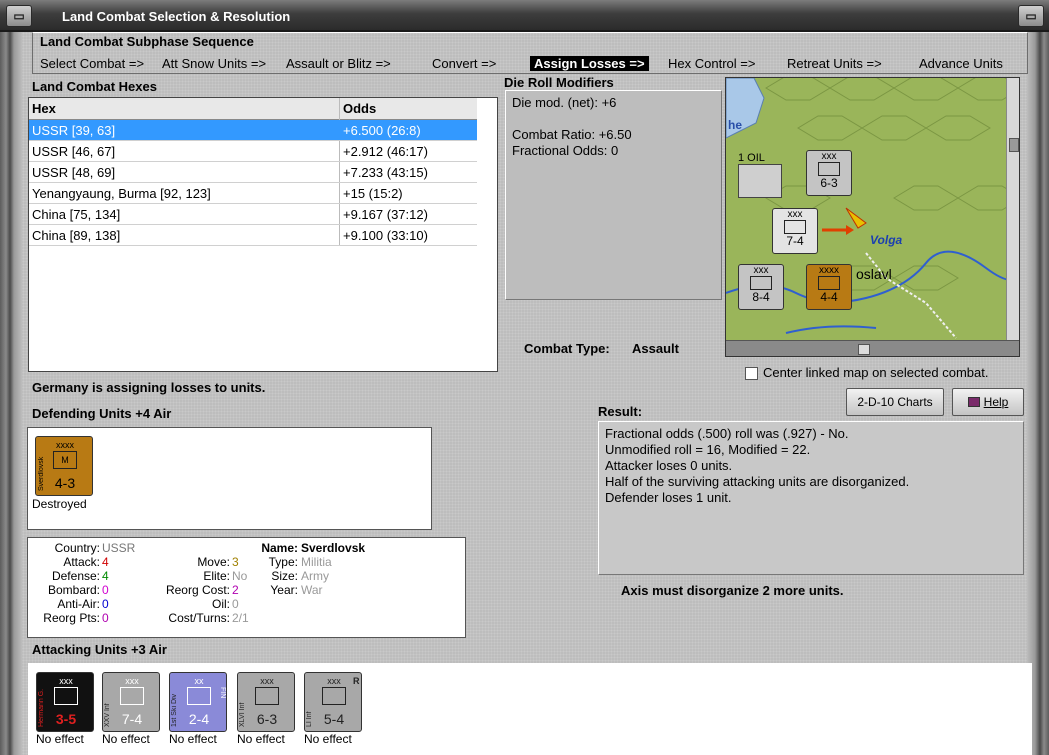 This screenshot has width=1049, height=755. Describe the element at coordinates (1012, 209) in the screenshot. I see `map-vertical-scrollbar` at that location.